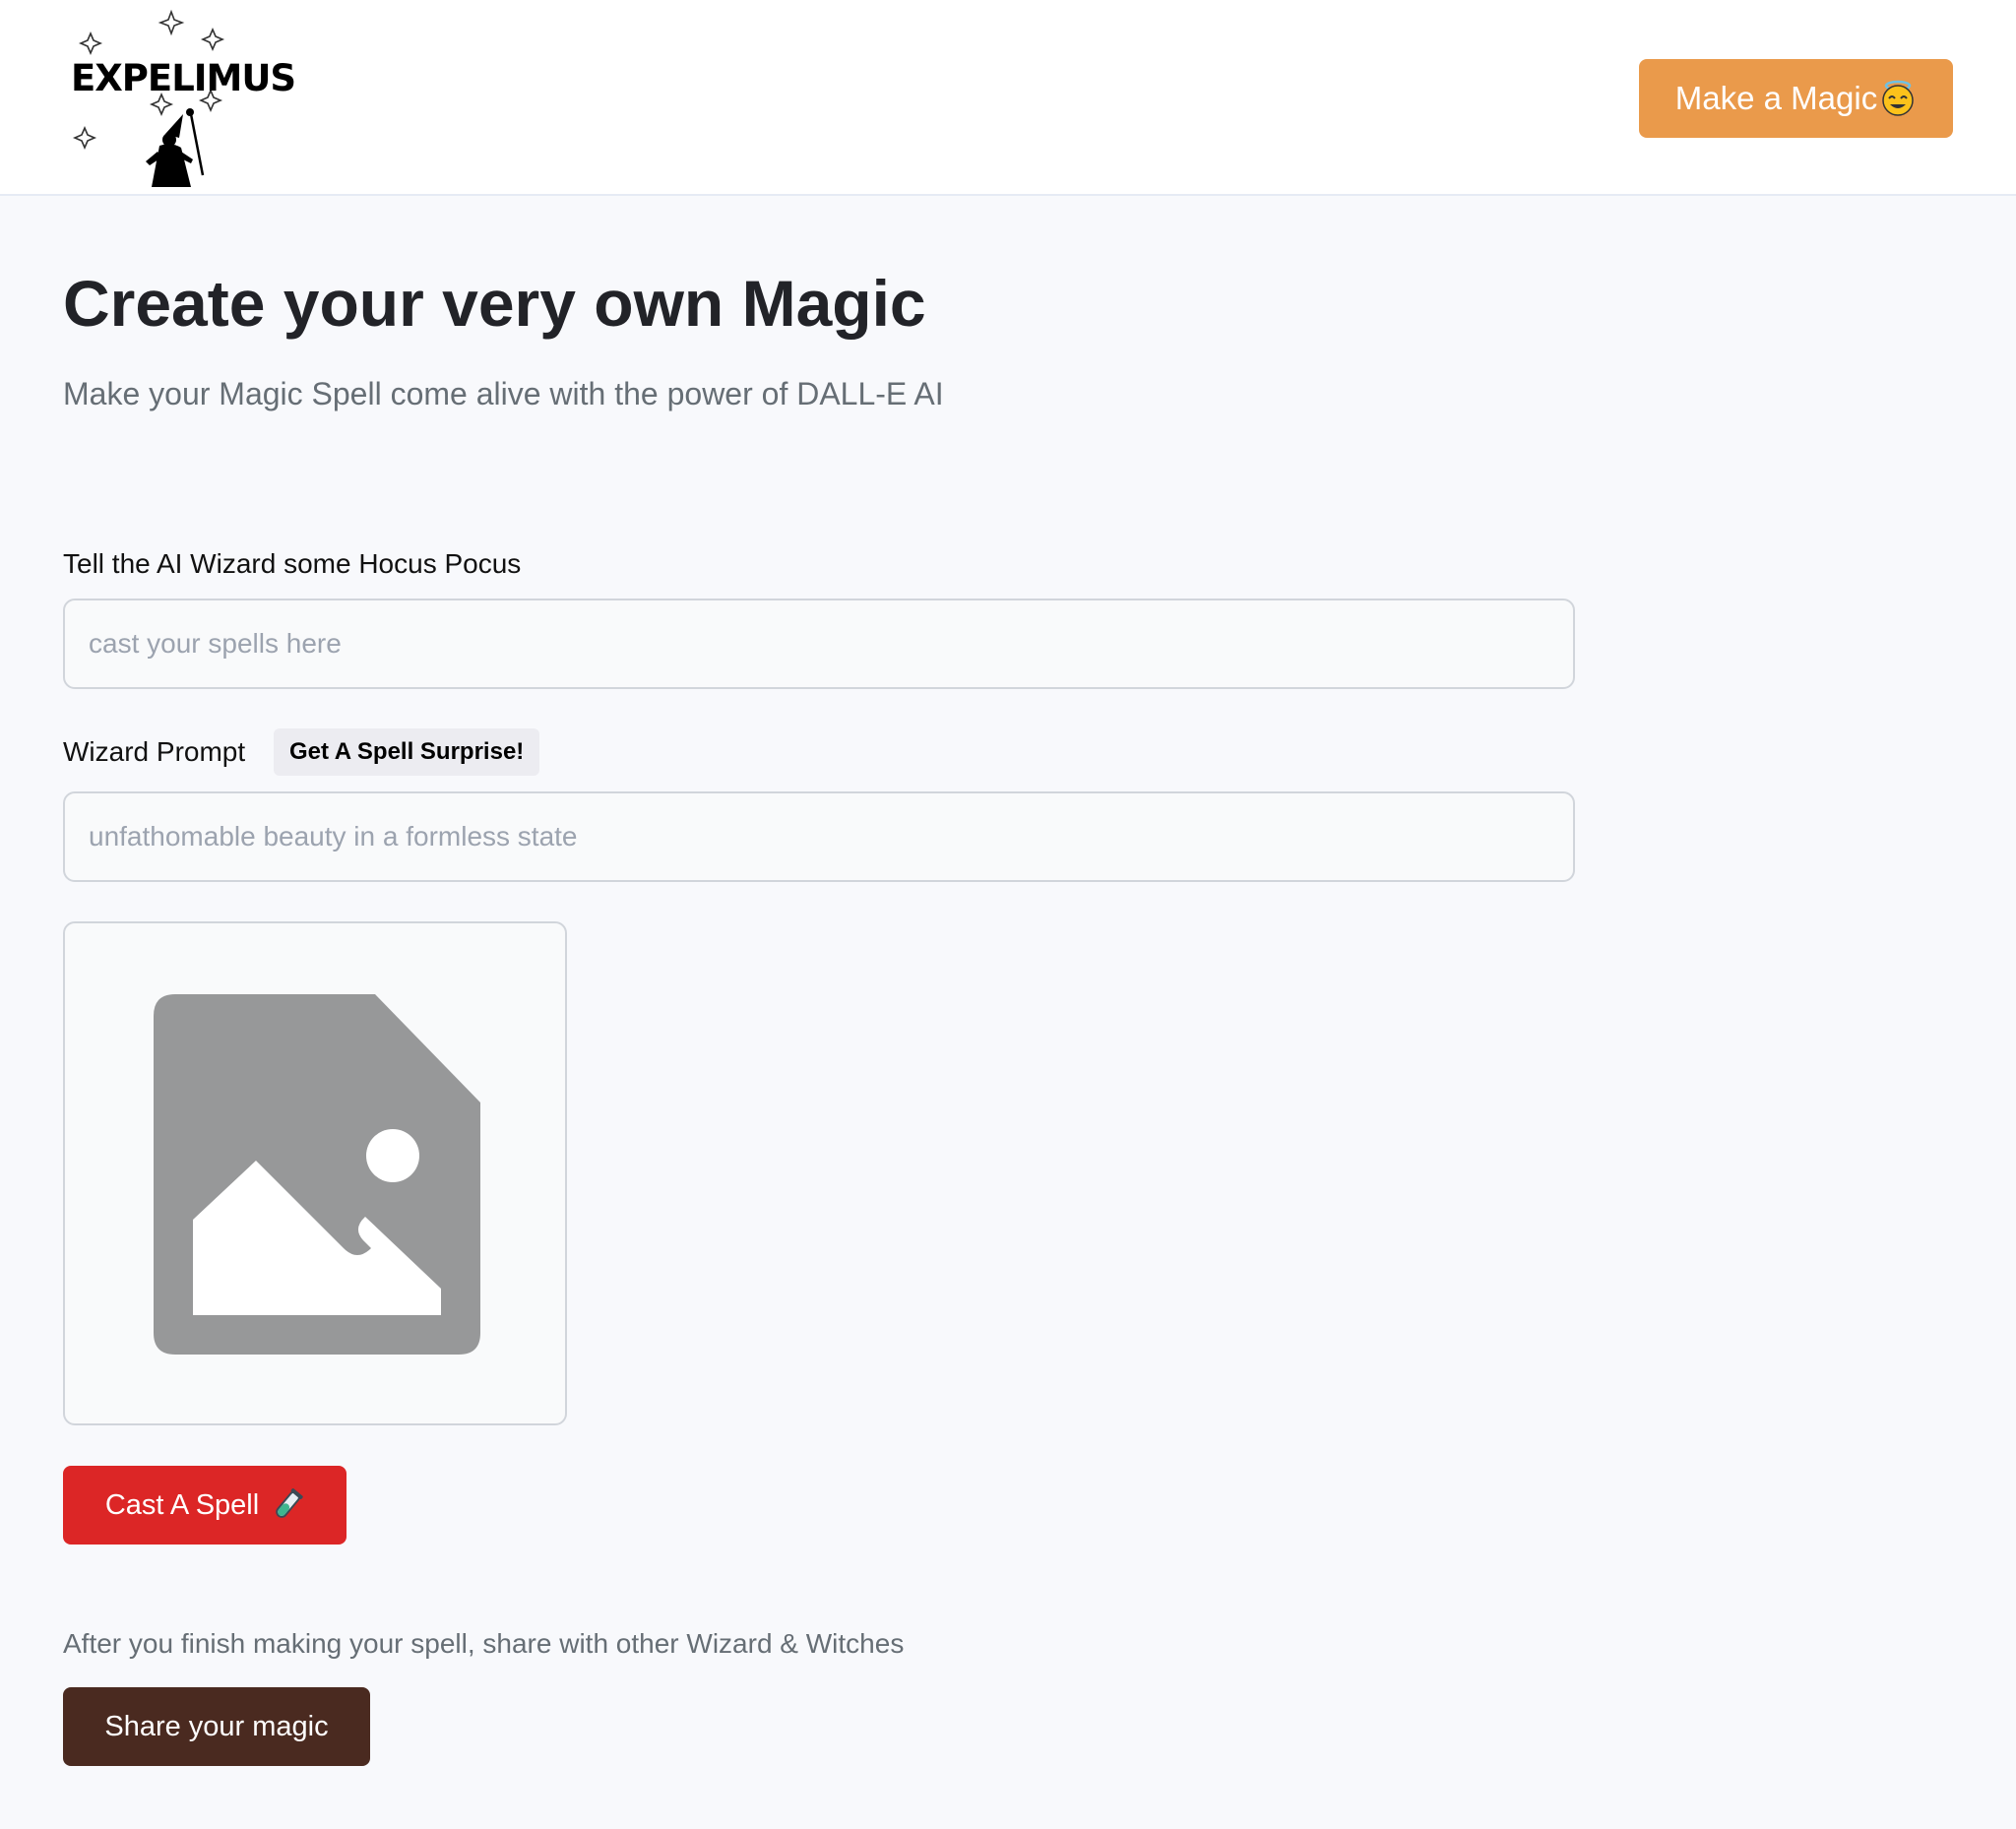  What do you see at coordinates (494, 303) in the screenshot?
I see `page-title: Create your very own Magic` at bounding box center [494, 303].